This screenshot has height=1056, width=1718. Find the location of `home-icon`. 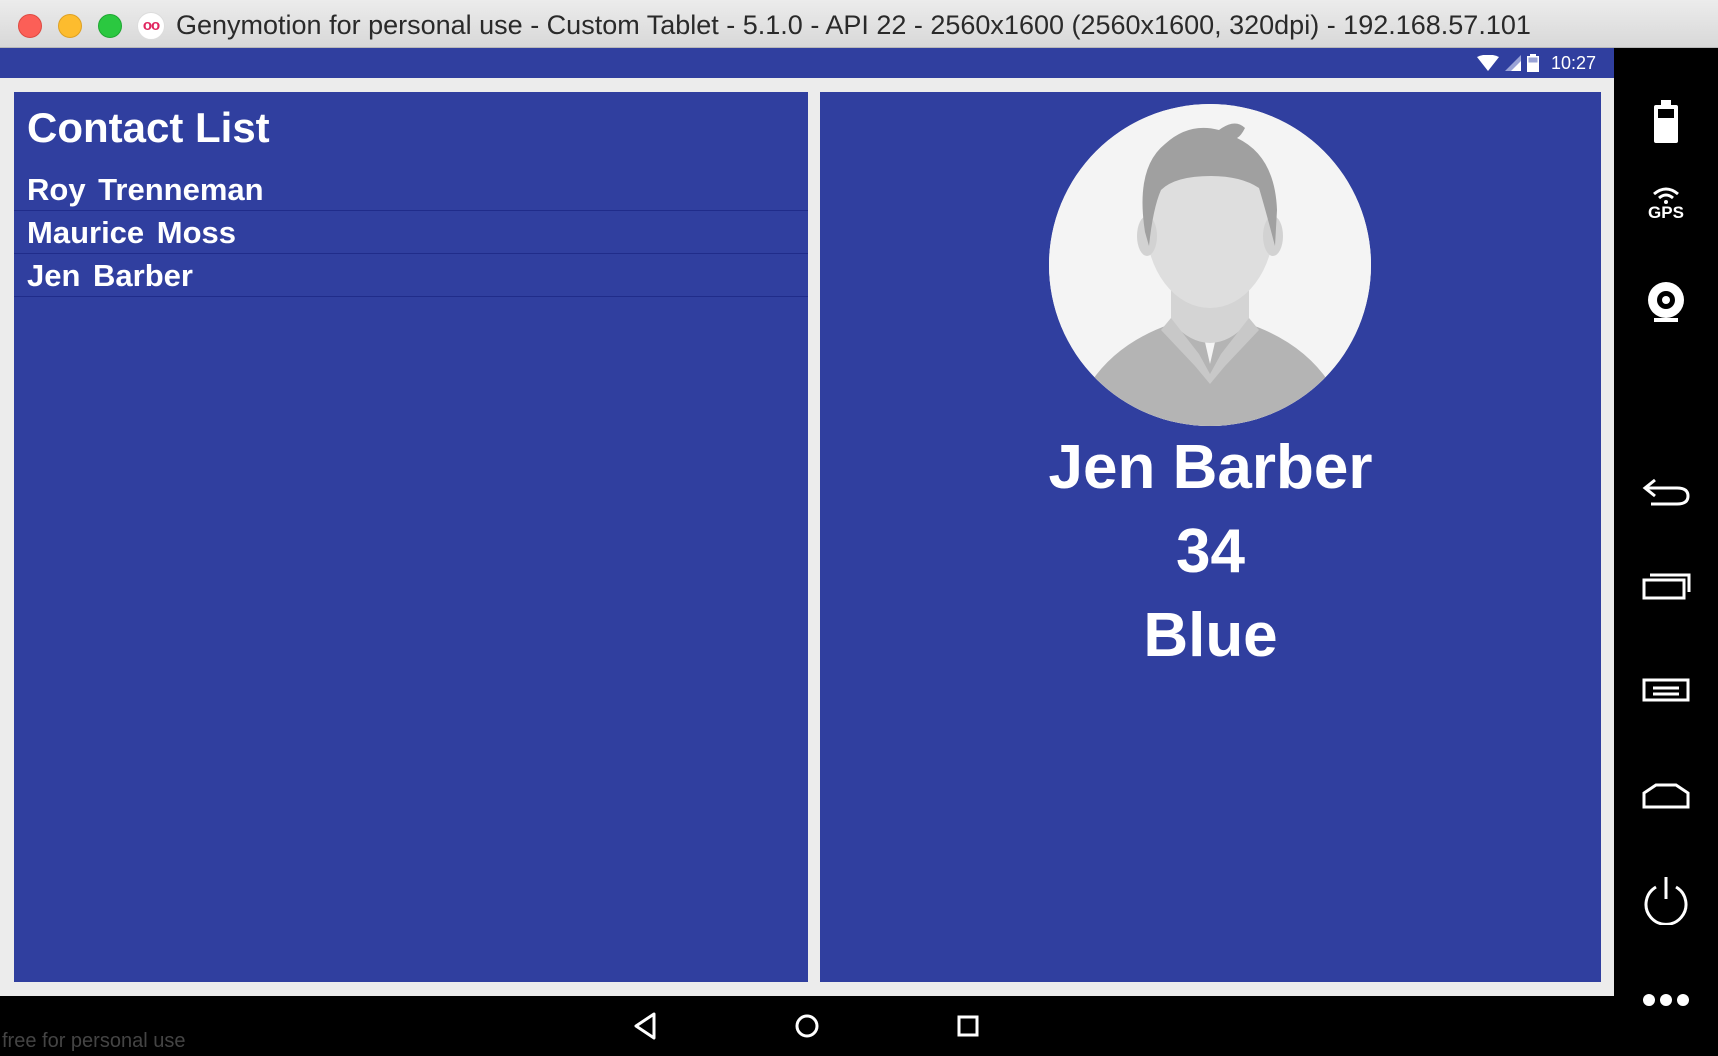

home-icon is located at coordinates (1666, 796).